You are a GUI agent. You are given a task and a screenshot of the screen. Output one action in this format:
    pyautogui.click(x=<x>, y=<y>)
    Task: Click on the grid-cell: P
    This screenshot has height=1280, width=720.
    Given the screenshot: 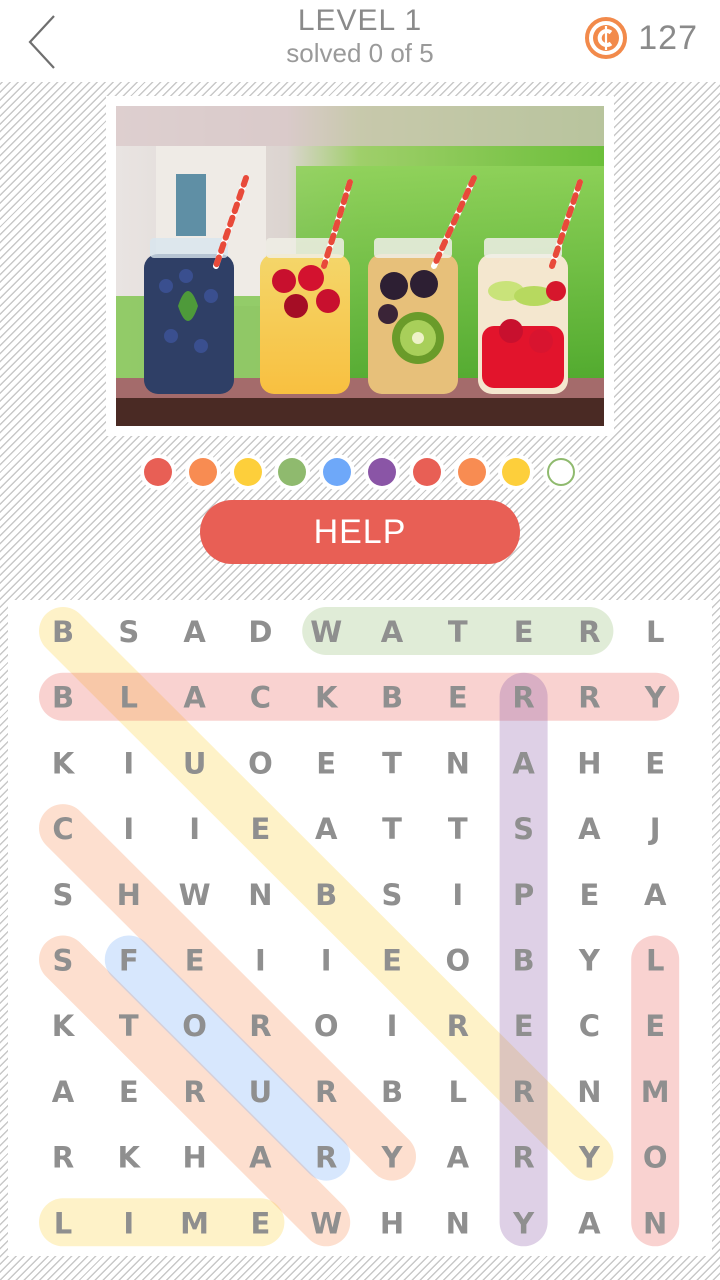 What is the action you would take?
    pyautogui.click(x=523, y=895)
    